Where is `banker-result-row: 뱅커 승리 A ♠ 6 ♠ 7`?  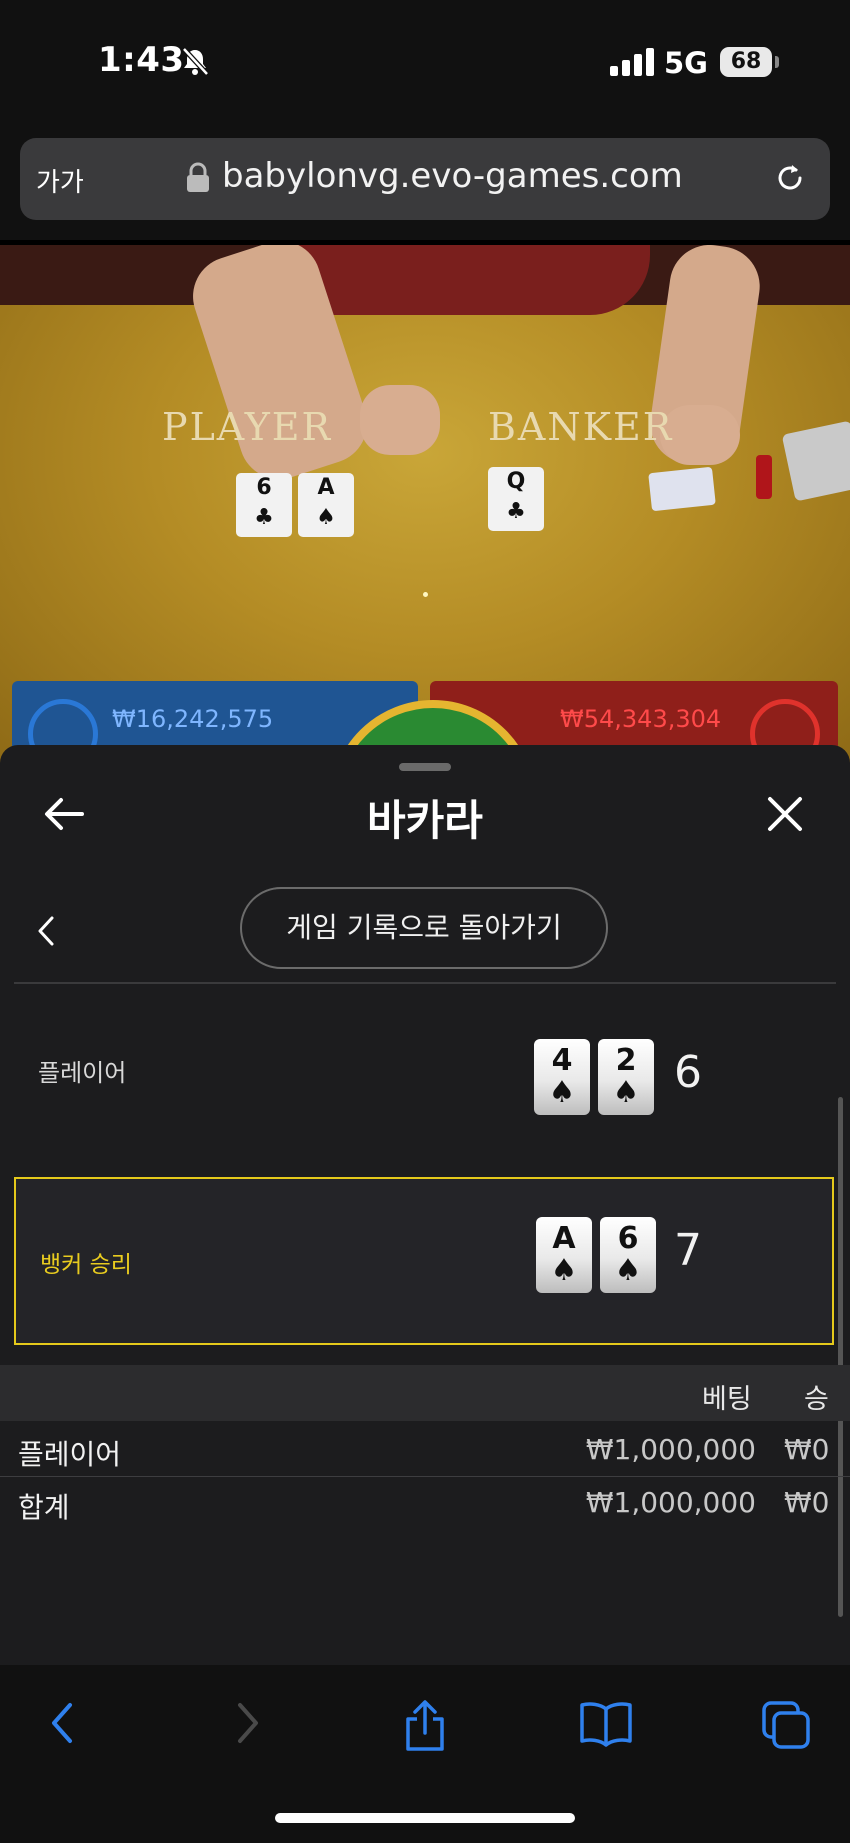 banker-result-row: 뱅커 승리 A ♠ 6 ♠ 7 is located at coordinates (424, 1261).